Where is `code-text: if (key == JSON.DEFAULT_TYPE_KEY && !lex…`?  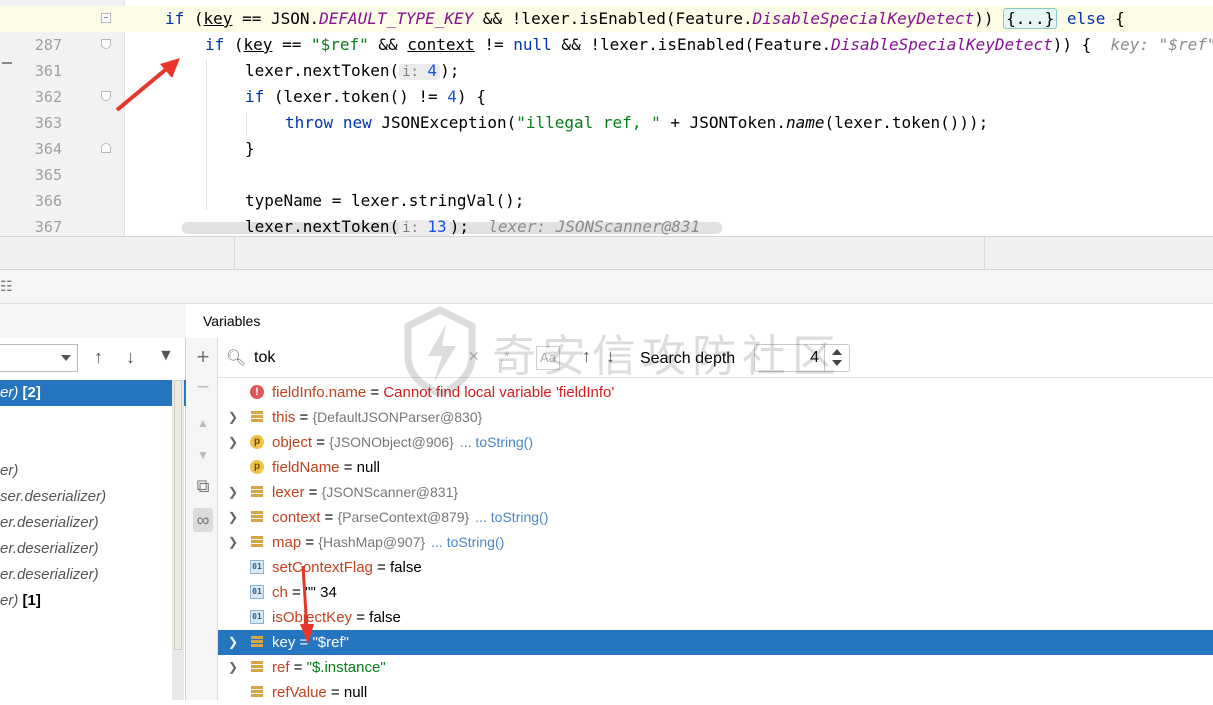 code-text: if (key == JSON.DEFAULT_TYPE_KEY && !lex… is located at coordinates (645, 18).